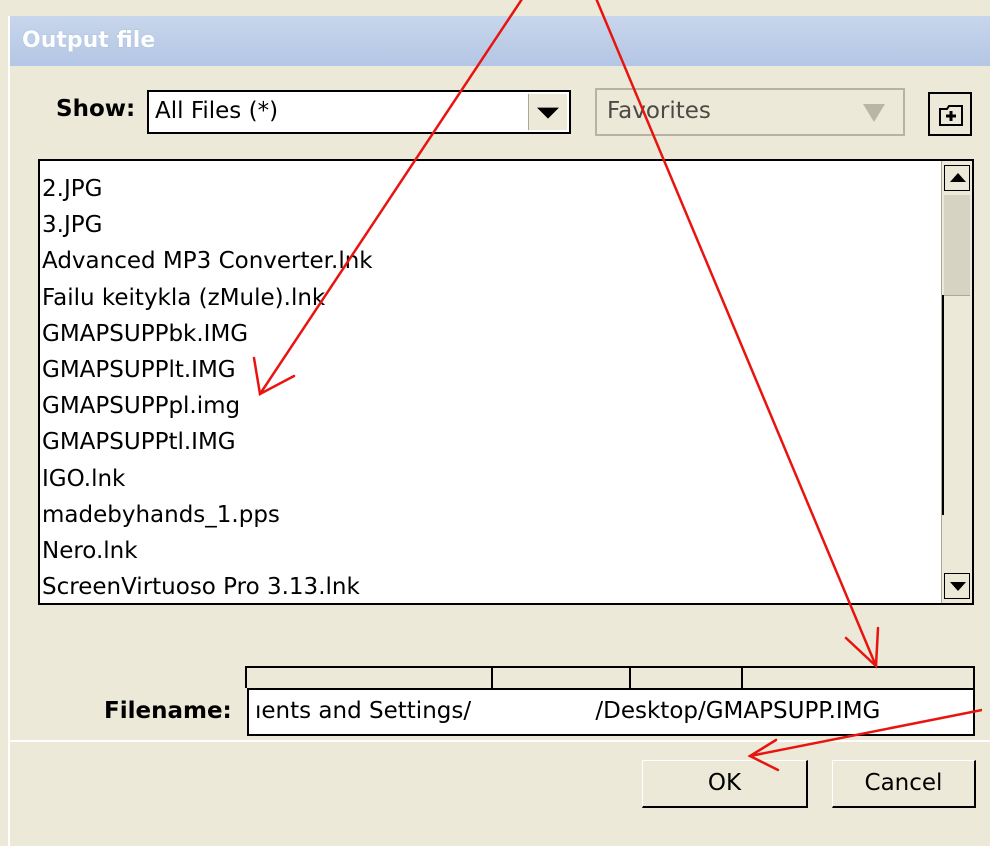 The height and width of the screenshot is (846, 990). What do you see at coordinates (207, 515) in the screenshot?
I see `file-list-item: madebyhands_1.pps` at bounding box center [207, 515].